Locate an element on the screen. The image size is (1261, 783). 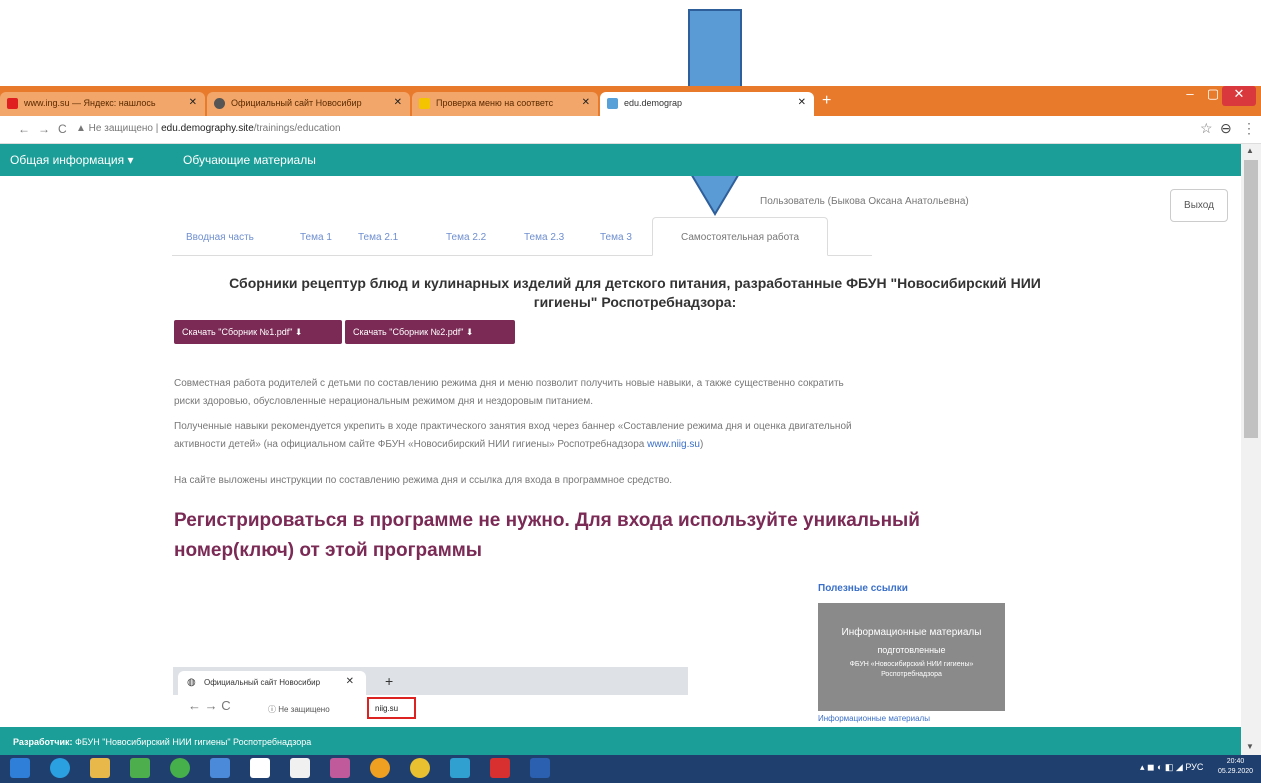
paragraph-text: ) is located at coordinates (701, 444).